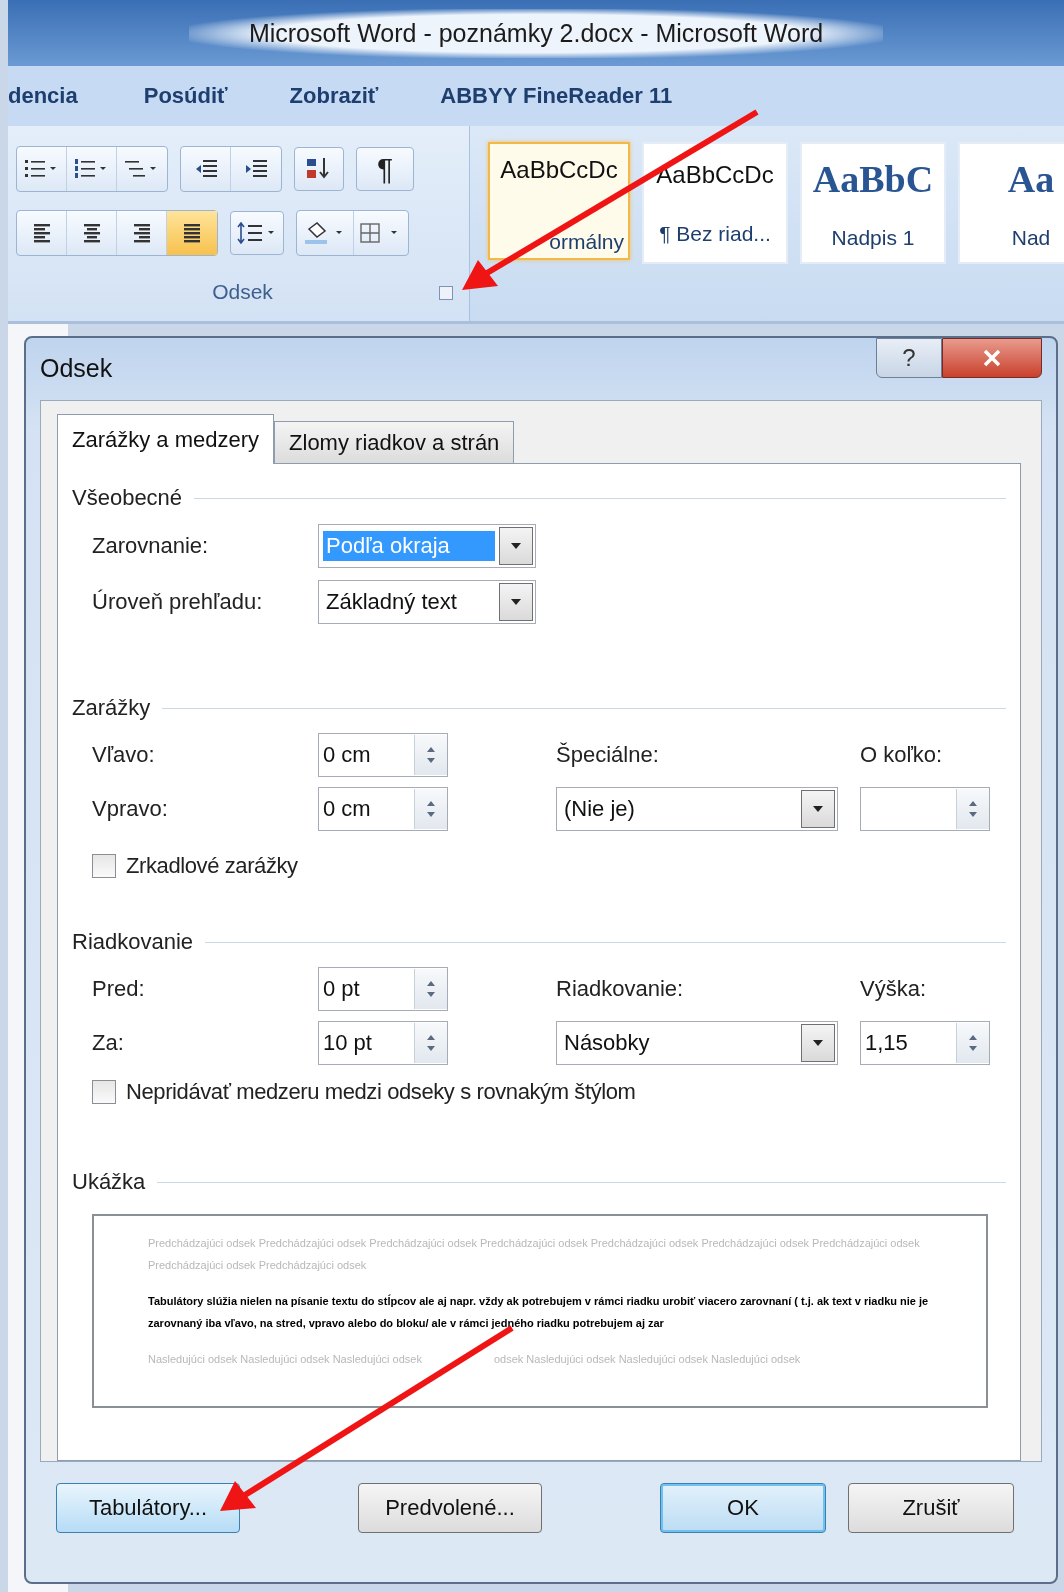 The image size is (1064, 1592). What do you see at coordinates (902, 755) in the screenshot?
I see `field-label: O koľko:` at bounding box center [902, 755].